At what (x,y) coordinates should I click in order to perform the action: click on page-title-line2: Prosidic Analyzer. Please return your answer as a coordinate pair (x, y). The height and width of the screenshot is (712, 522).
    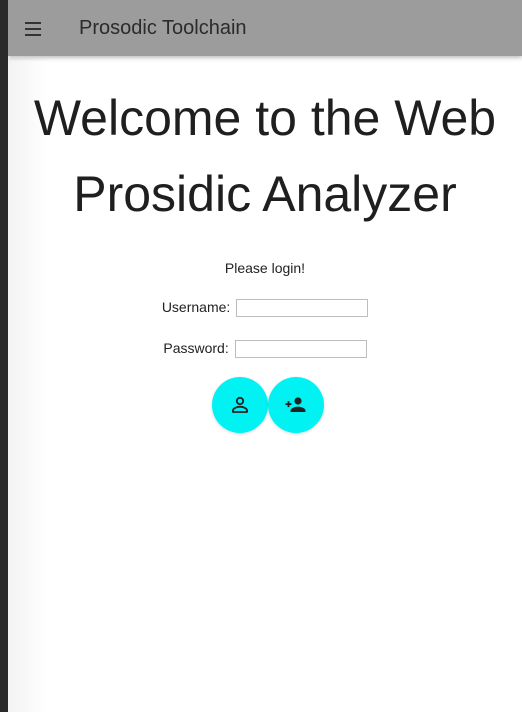
    Looking at the image, I should click on (265, 194).